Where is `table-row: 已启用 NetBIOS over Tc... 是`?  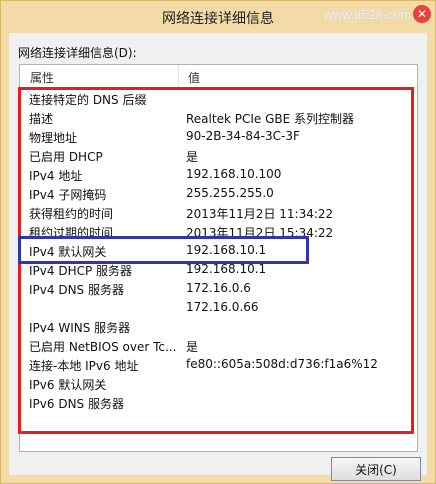
table-row: 已启用 NetBIOS over Tc... 是 is located at coordinates (218, 345).